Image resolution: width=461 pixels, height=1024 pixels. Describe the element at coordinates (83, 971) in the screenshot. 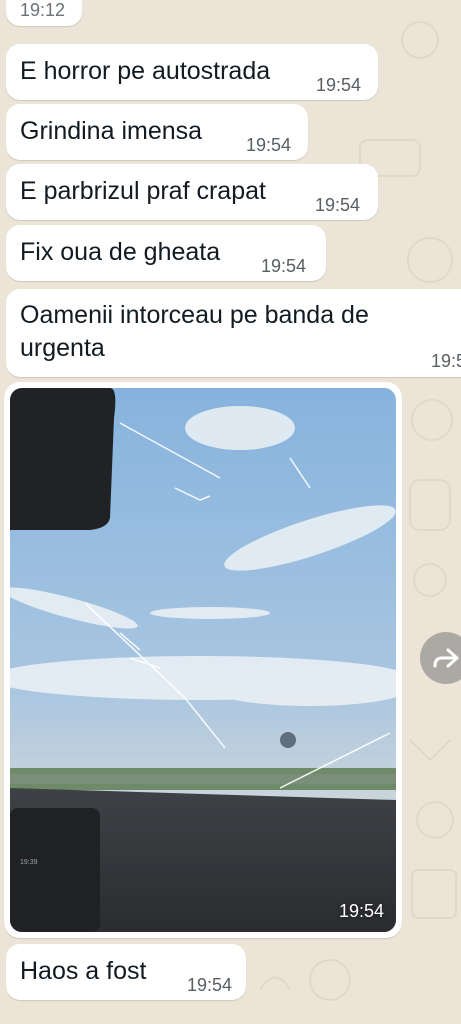

I see `message-text: Haos a fost` at that location.